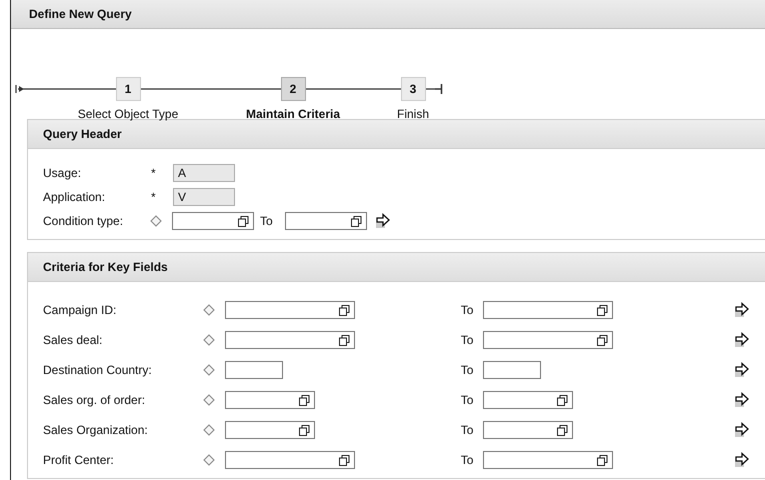  What do you see at coordinates (62, 173) in the screenshot?
I see `field-label: Usage:` at bounding box center [62, 173].